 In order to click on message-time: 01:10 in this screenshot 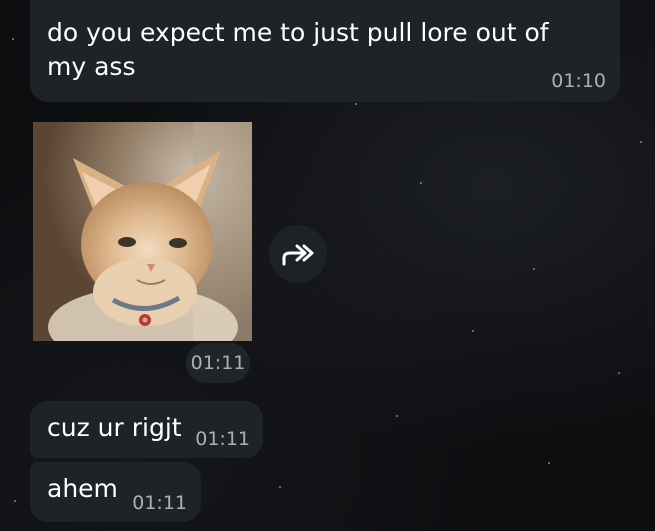, I will do `click(578, 81)`.